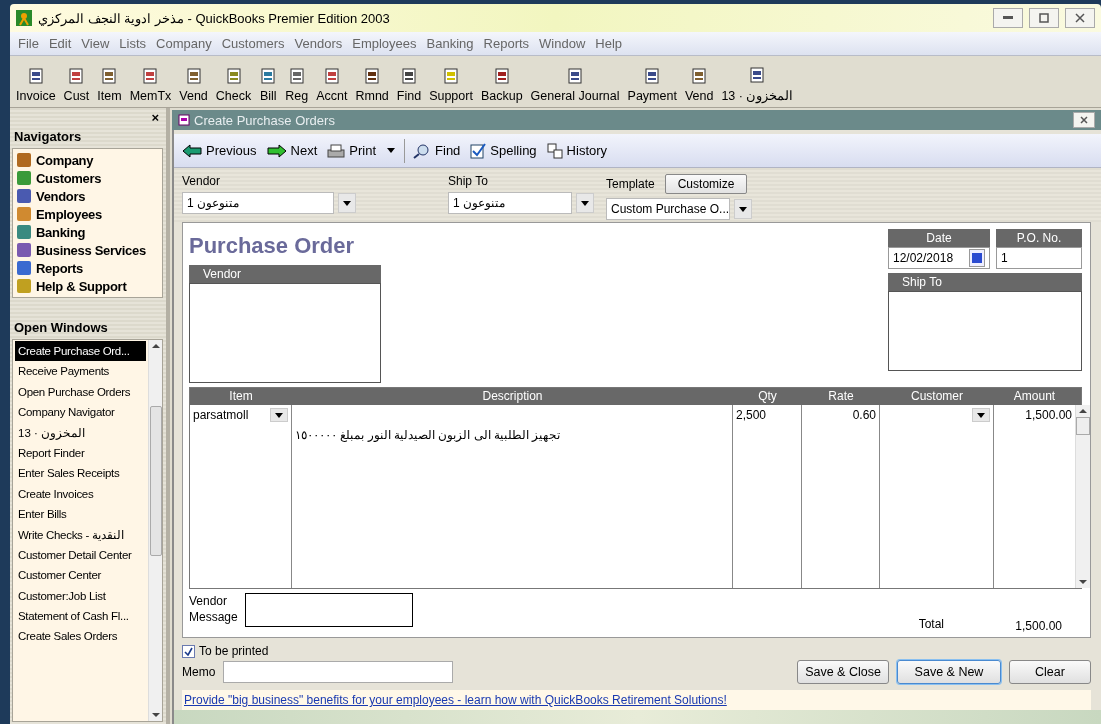 This screenshot has width=1101, height=724. Describe the element at coordinates (1050, 672) in the screenshot. I see `action-button: Clear` at that location.